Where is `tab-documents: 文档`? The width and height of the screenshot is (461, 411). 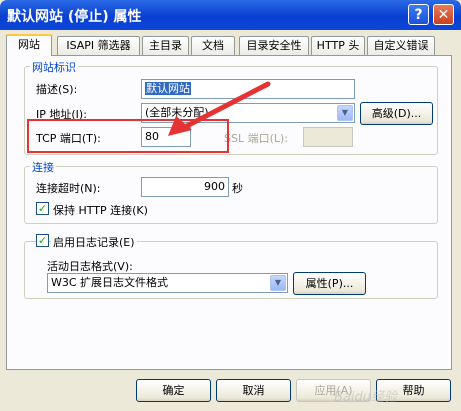 tab-documents: 文档 is located at coordinates (213, 45).